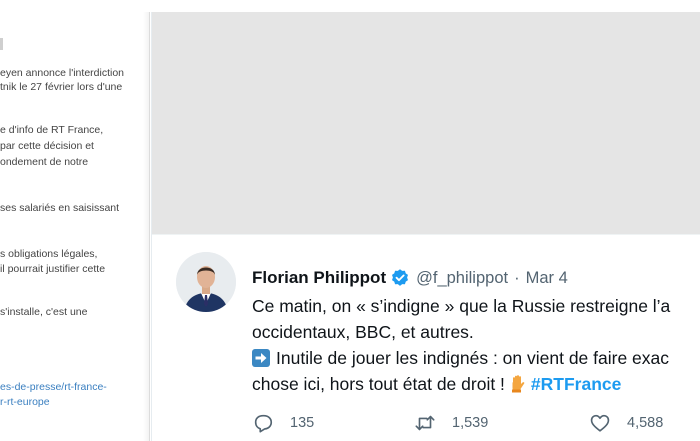  Describe the element at coordinates (518, 384) in the screenshot. I see `raised-hand-emoji-icon` at that location.